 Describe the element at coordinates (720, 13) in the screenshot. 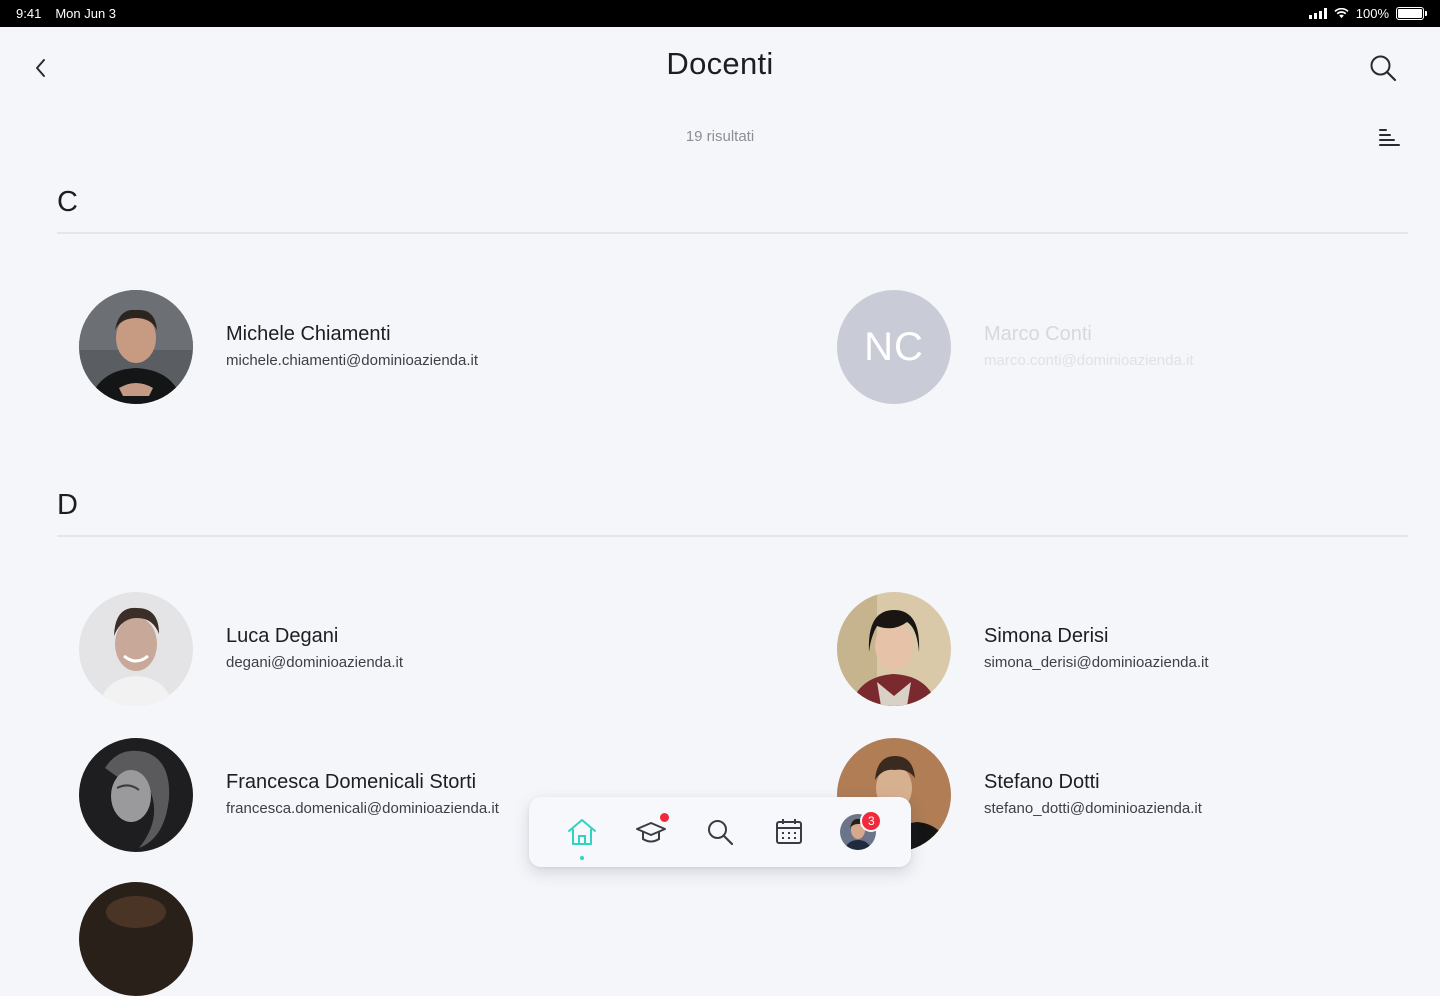

I see `status-bar: 9:41 Mon Jun 3 100%` at that location.